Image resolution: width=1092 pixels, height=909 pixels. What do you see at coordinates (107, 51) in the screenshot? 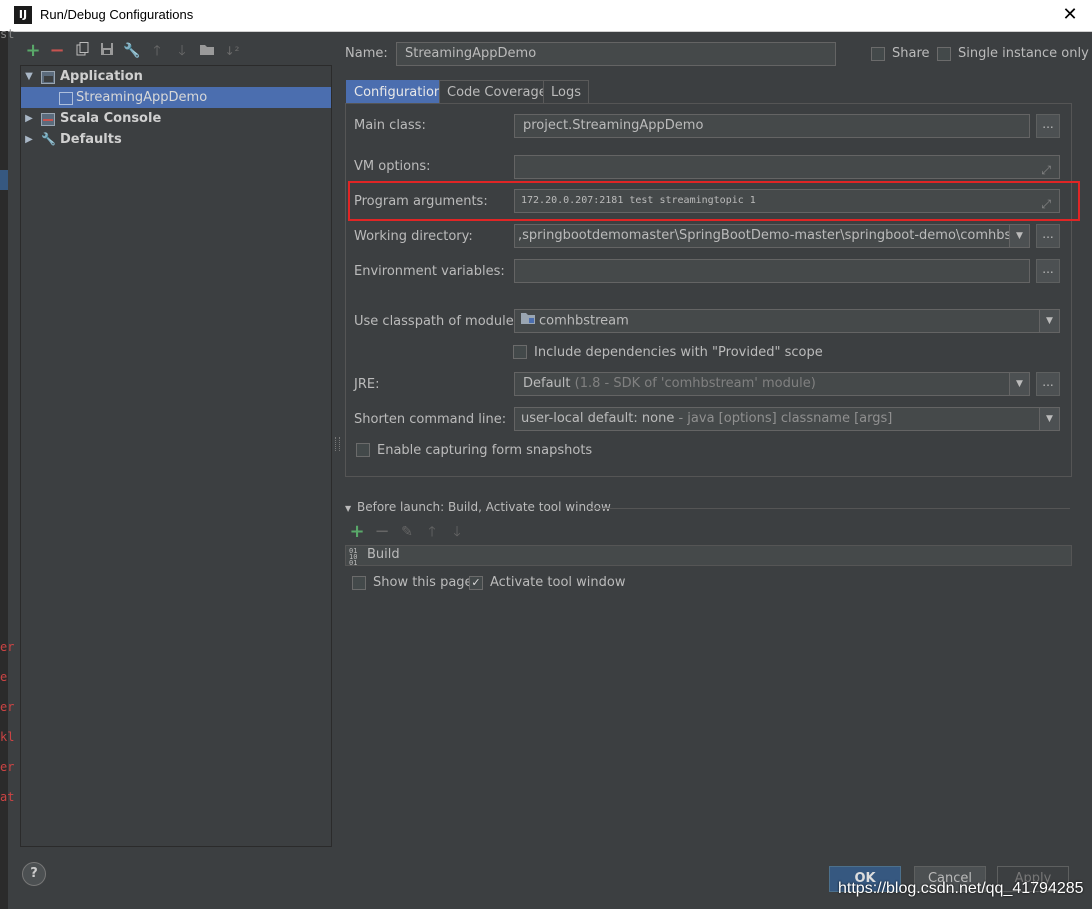
I see `save-icon` at bounding box center [107, 51].